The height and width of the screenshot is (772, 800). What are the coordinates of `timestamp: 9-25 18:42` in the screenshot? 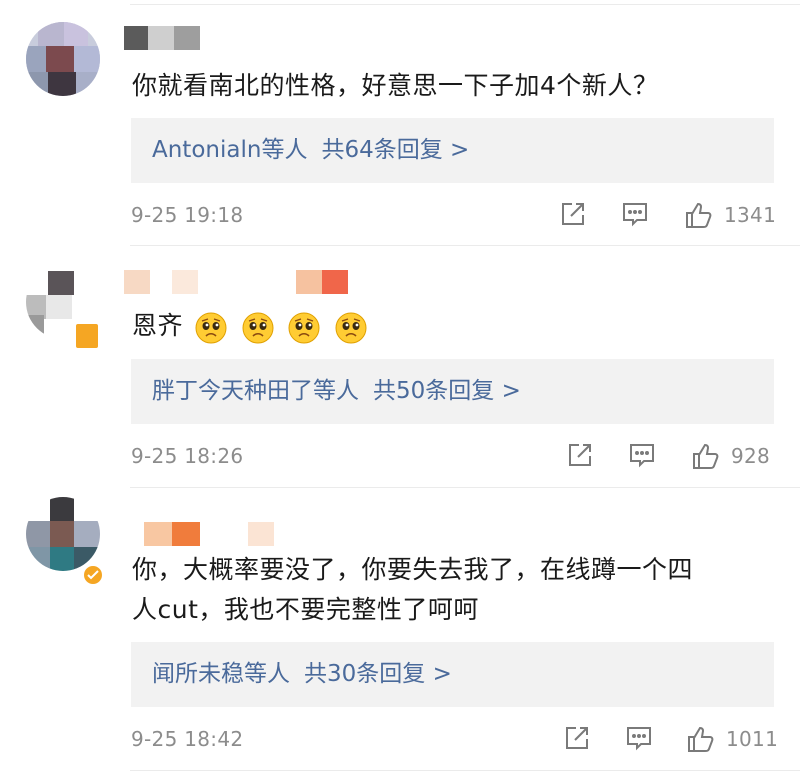 It's located at (187, 739).